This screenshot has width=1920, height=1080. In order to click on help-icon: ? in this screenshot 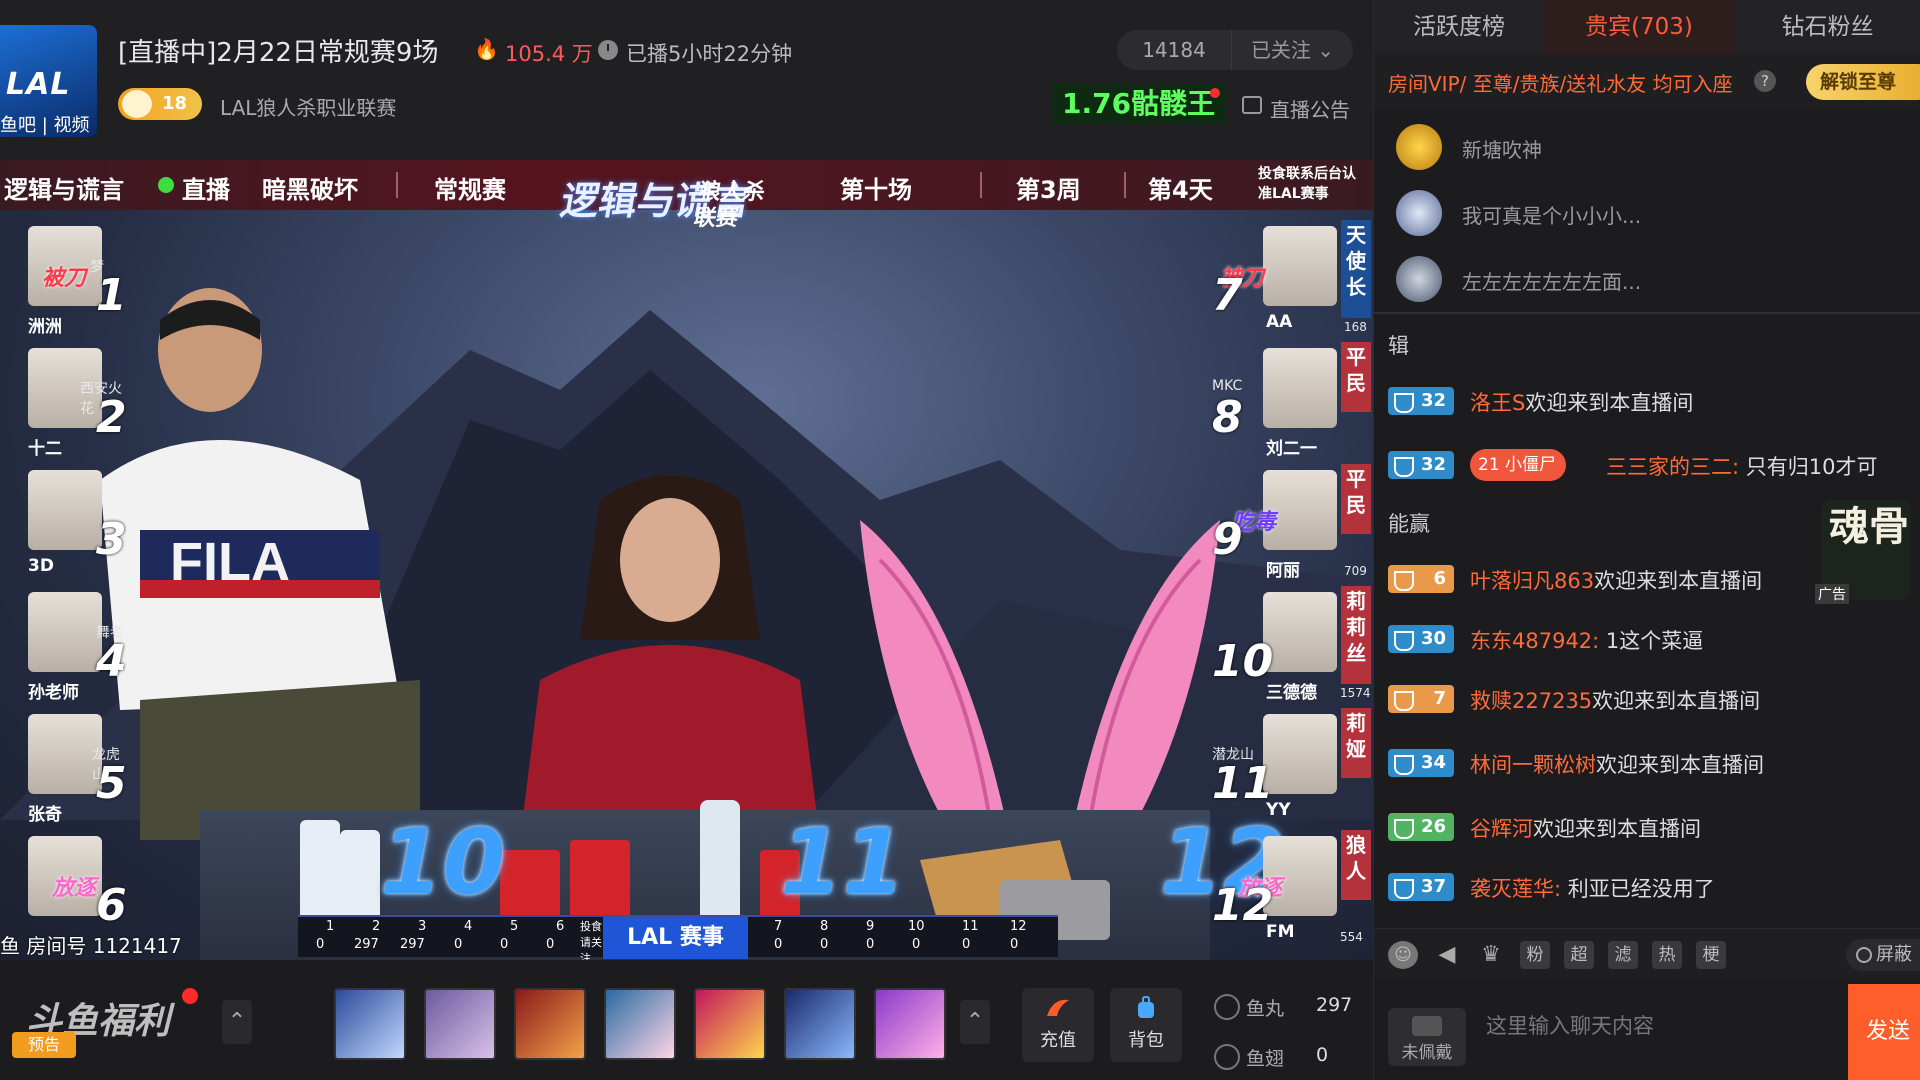, I will do `click(1765, 81)`.